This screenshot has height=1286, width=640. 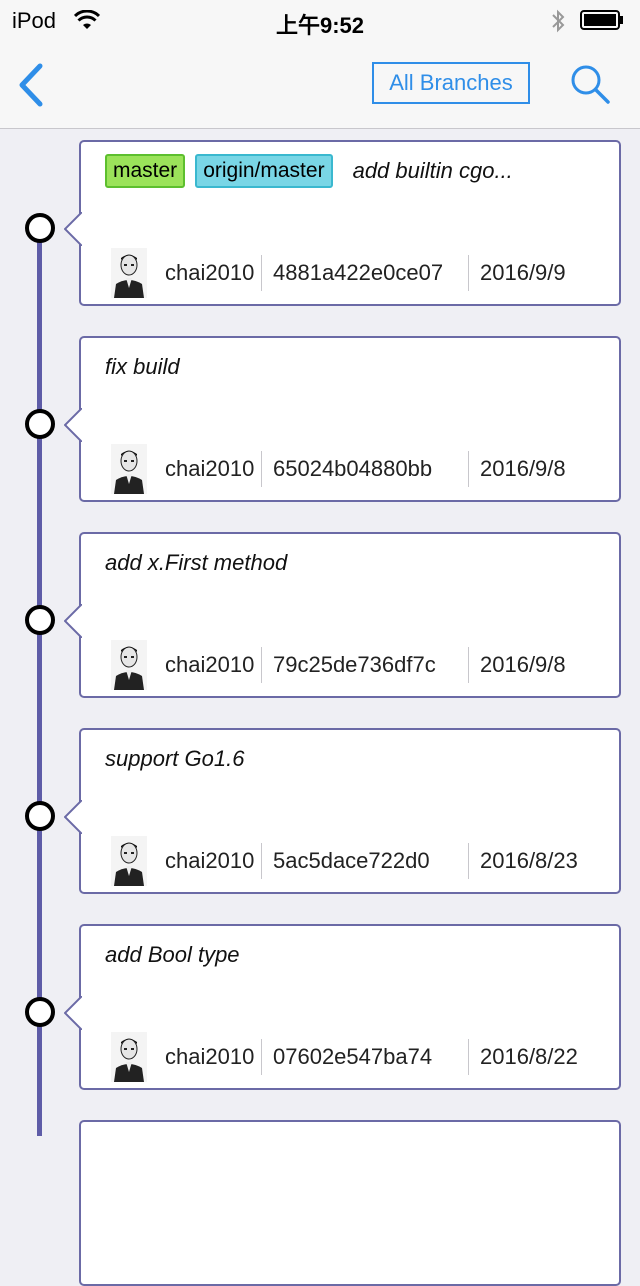 I want to click on commit-sha: 4881a422e0ce07, so click(x=358, y=272).